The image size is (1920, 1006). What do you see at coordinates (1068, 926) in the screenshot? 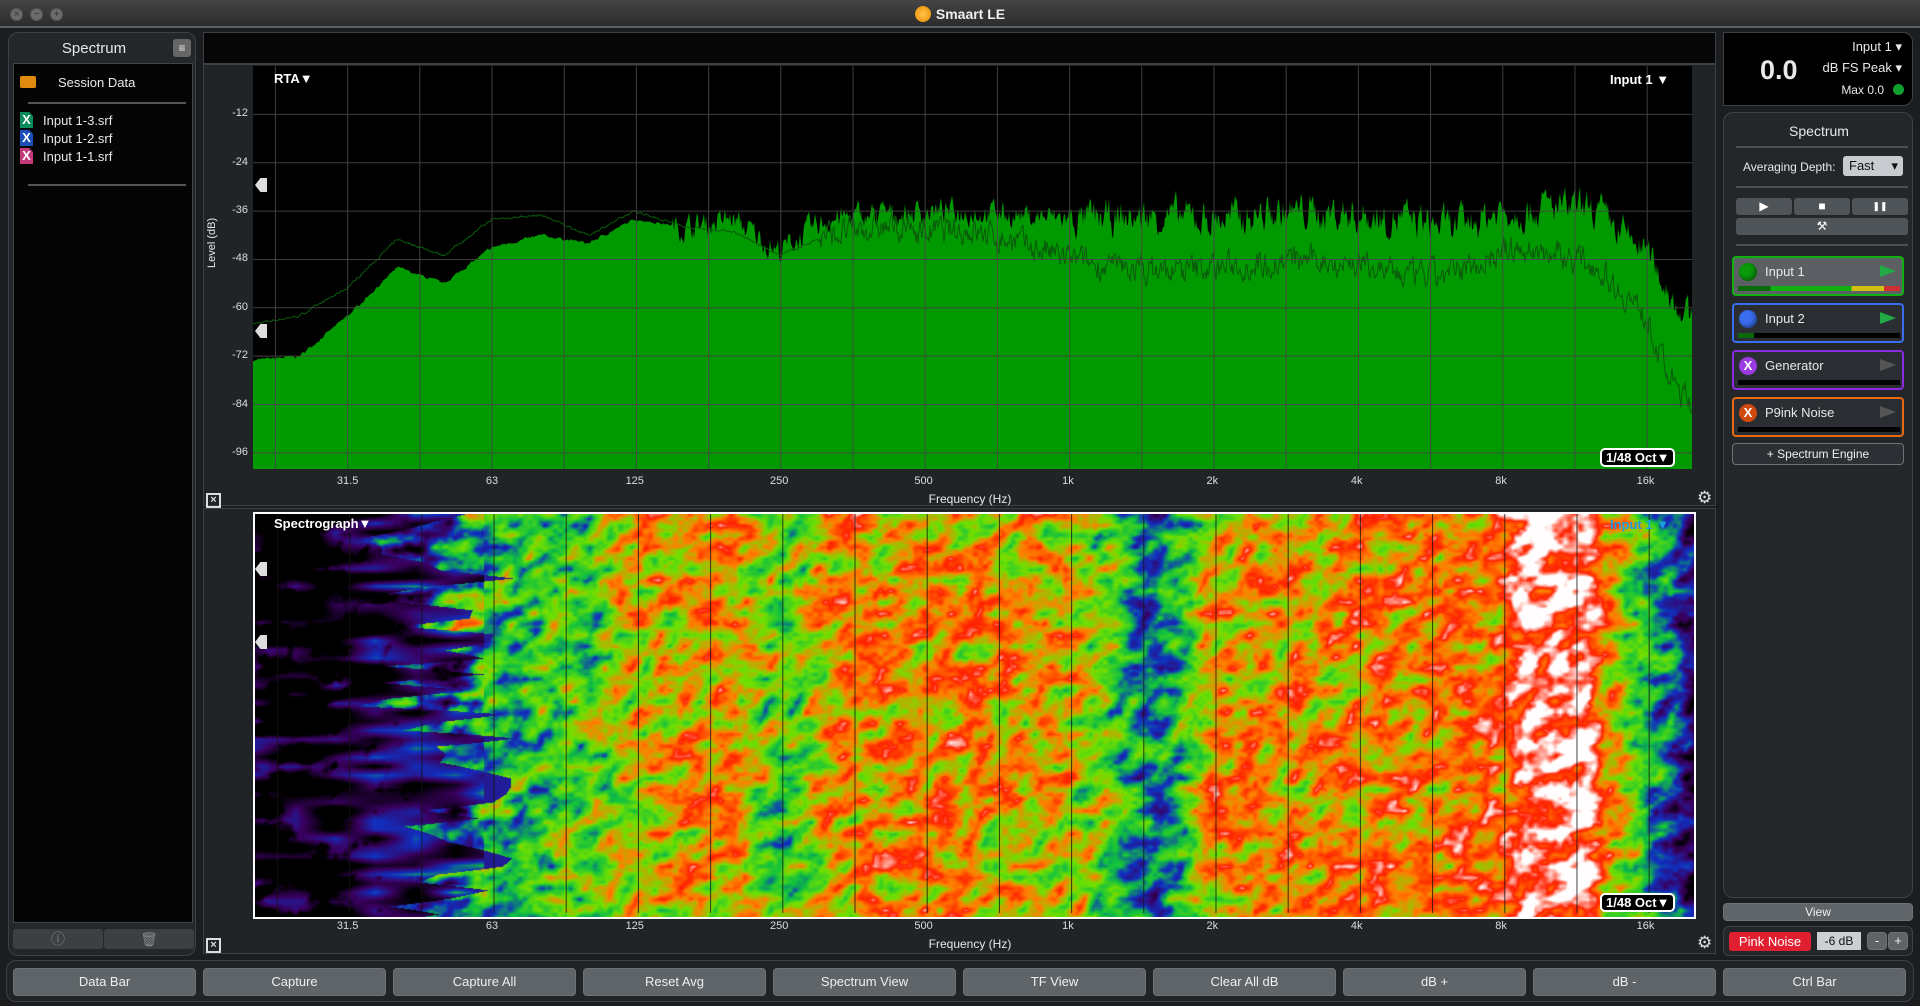
I see `spectrograph-x-tick-label: 1k` at bounding box center [1068, 926].